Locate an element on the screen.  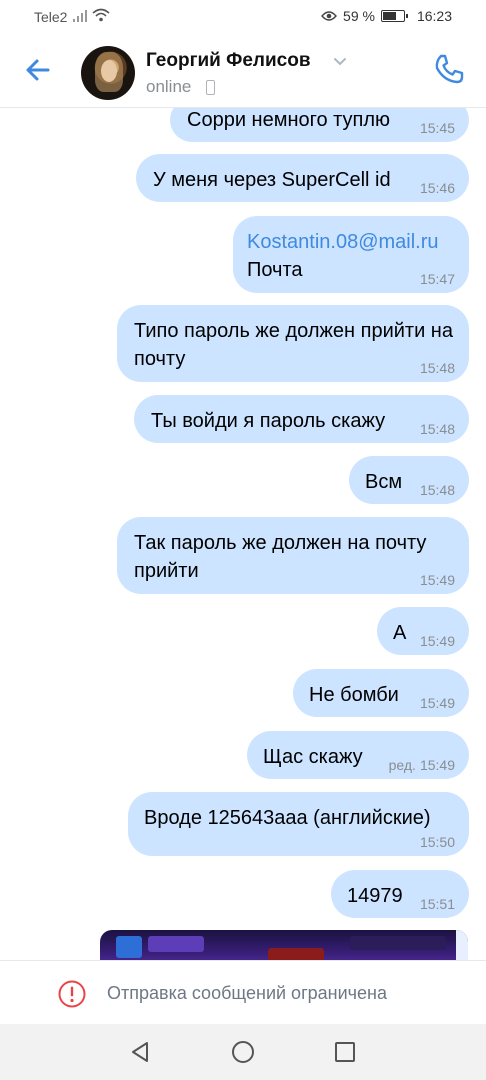
message-bubble: Сорри немного туплю 15:45 is located at coordinates (319, 125).